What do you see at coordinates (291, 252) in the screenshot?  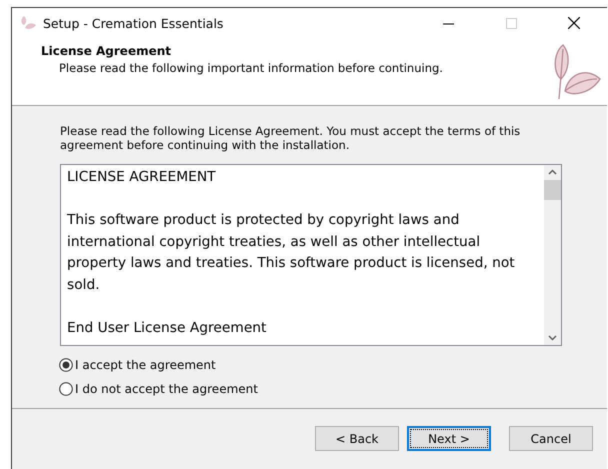 I see `license-paragraph: This software product is protected by copyright laws and international copyright treaties, as well as other intellectual property laws and treaties. This software product is licensed, not sold.` at bounding box center [291, 252].